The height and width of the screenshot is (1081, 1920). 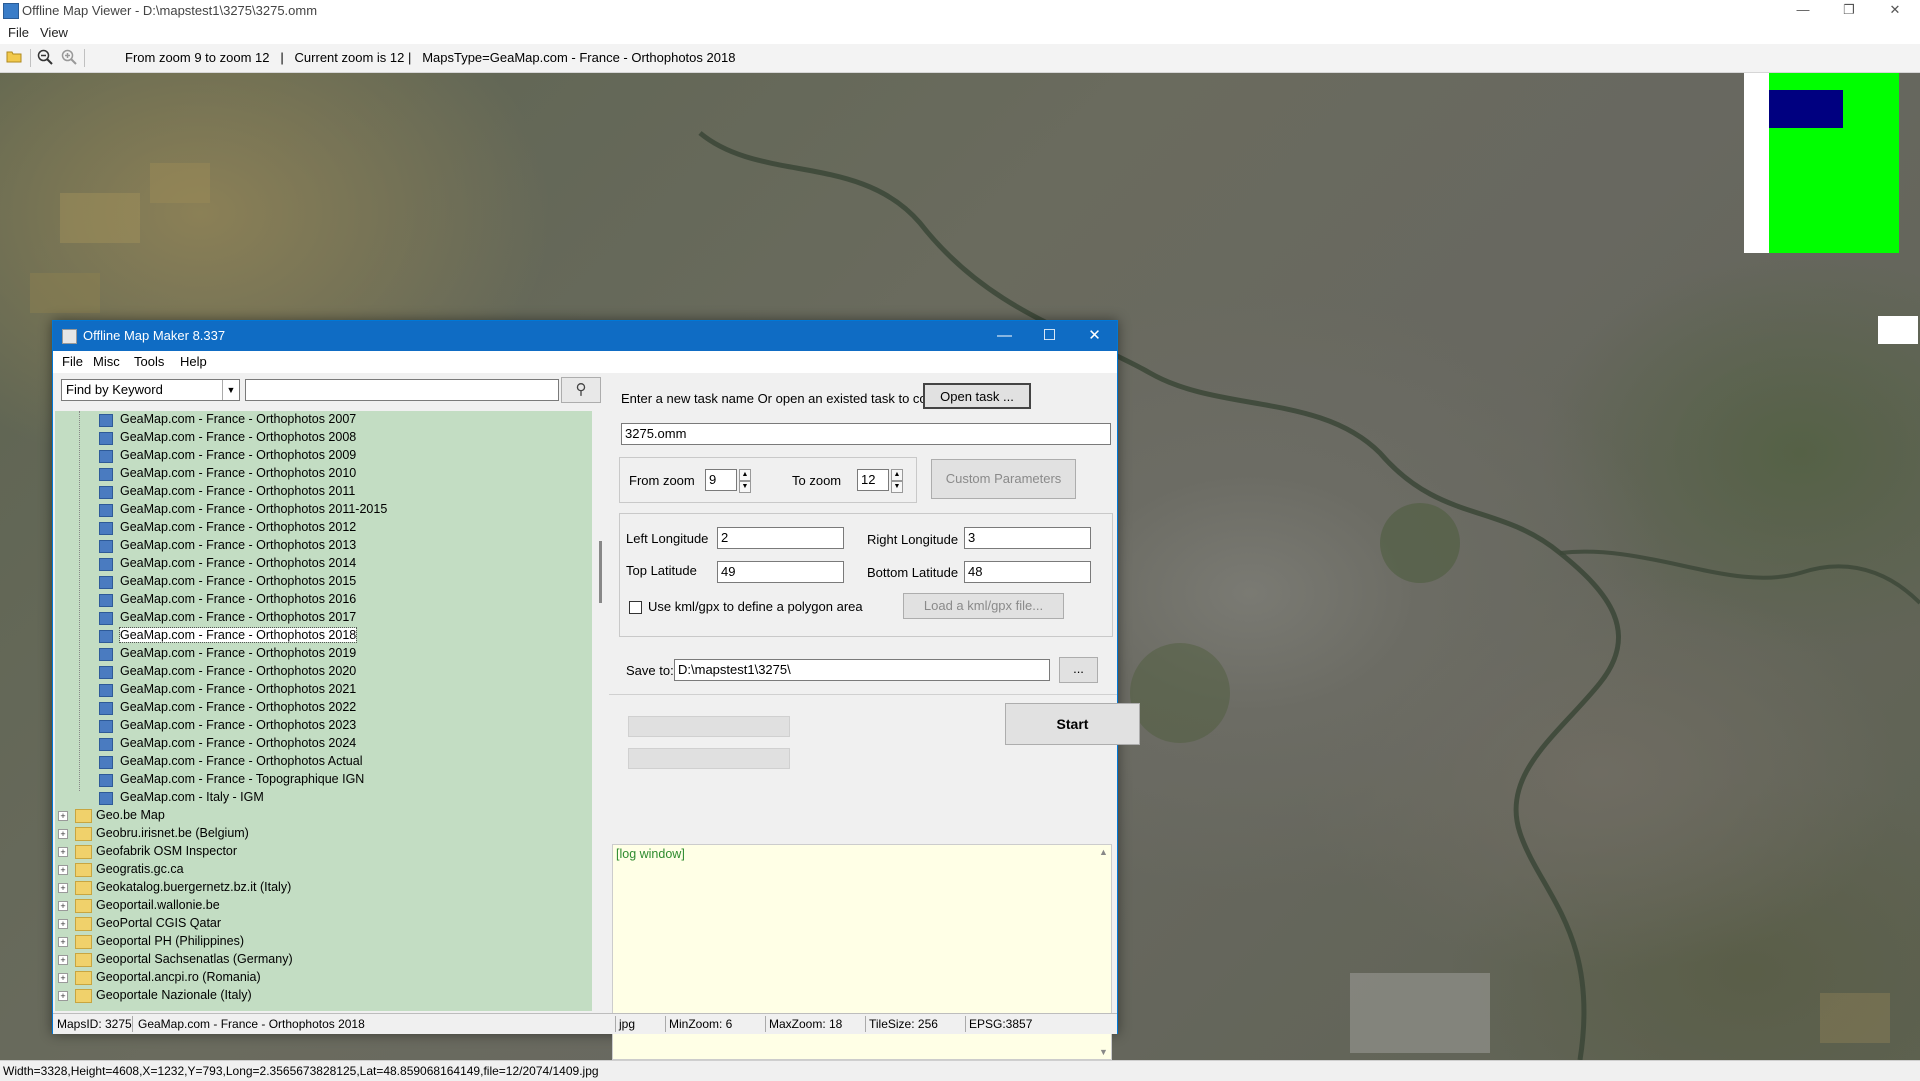 What do you see at coordinates (323, 816) in the screenshot?
I see `tree-item-folder: + Geo.be Map` at bounding box center [323, 816].